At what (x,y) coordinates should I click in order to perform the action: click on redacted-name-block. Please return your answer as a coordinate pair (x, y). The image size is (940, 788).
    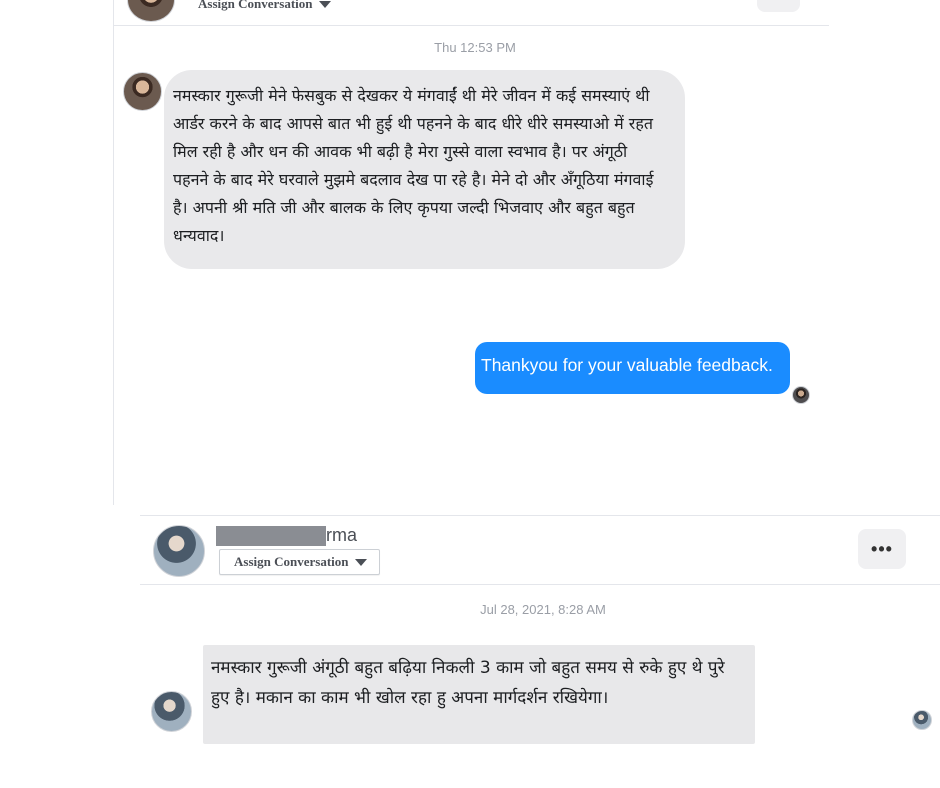
    Looking at the image, I should click on (271, 535).